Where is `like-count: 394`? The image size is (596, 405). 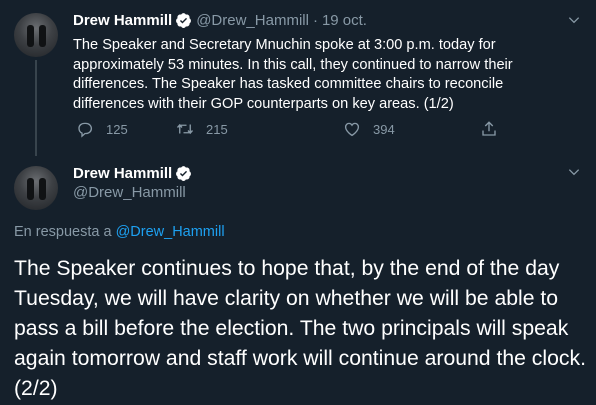
like-count: 394 is located at coordinates (384, 129).